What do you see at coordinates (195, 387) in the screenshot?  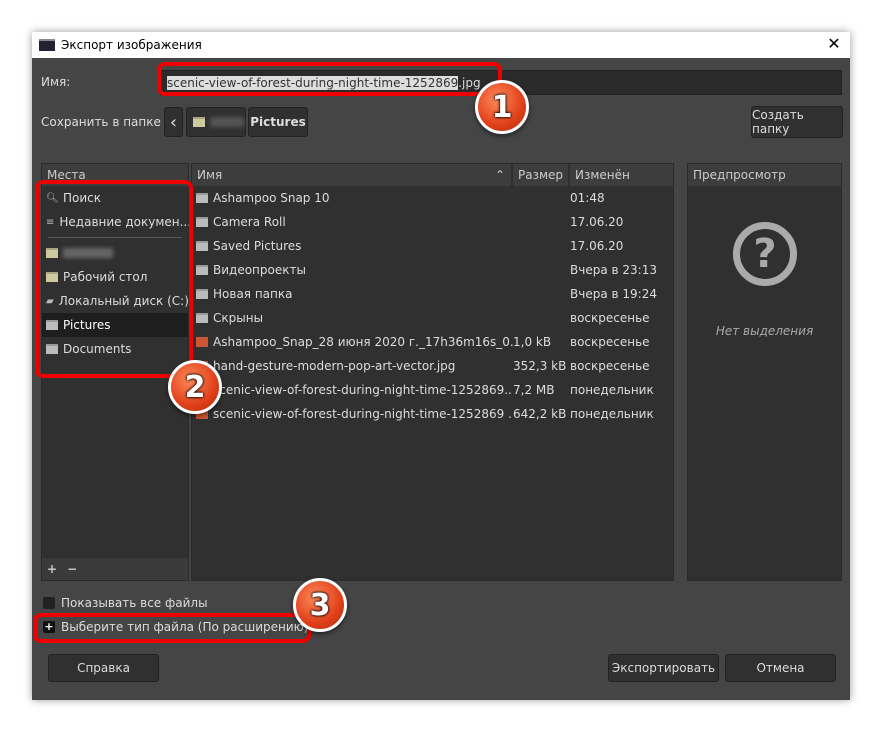 I see `badge-2: 2` at bounding box center [195, 387].